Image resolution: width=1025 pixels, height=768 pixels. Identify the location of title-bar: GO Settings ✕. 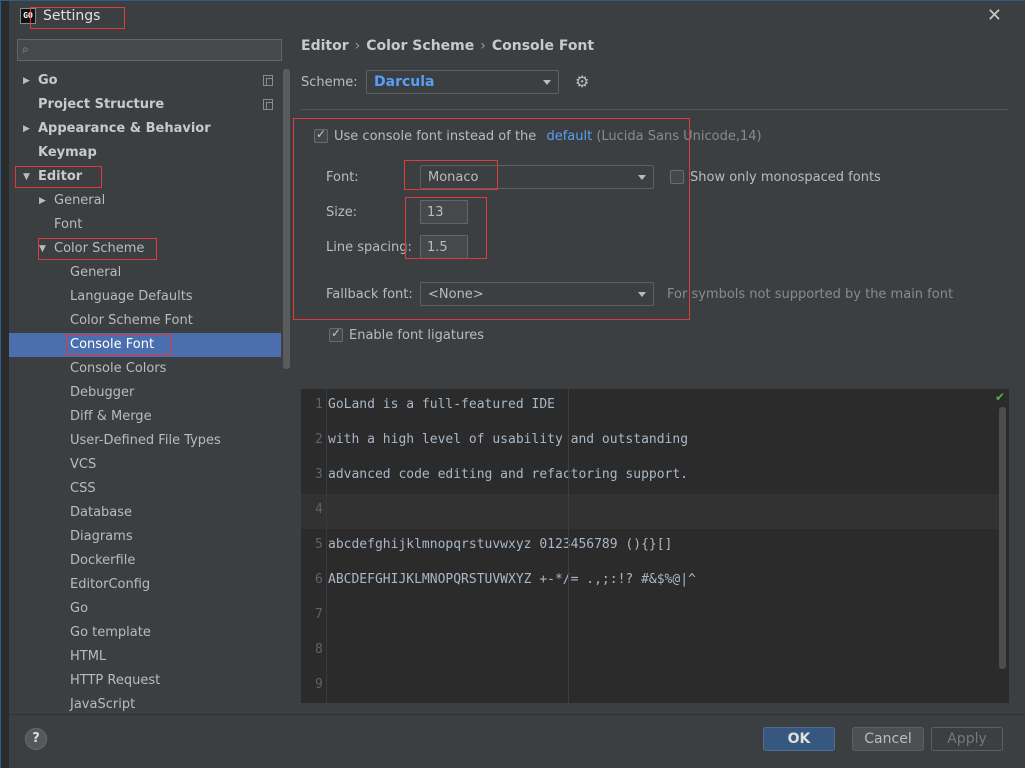
(517, 17).